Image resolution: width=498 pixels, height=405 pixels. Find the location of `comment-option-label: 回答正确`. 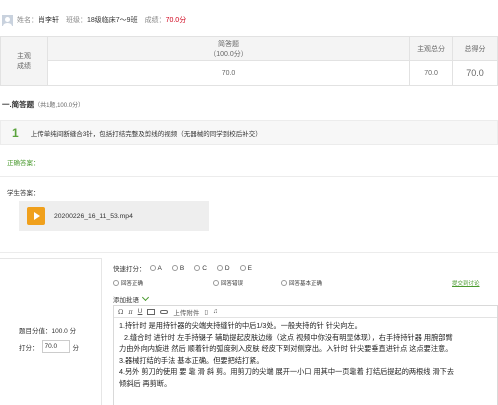

comment-option-label: 回答正确 is located at coordinates (132, 284).